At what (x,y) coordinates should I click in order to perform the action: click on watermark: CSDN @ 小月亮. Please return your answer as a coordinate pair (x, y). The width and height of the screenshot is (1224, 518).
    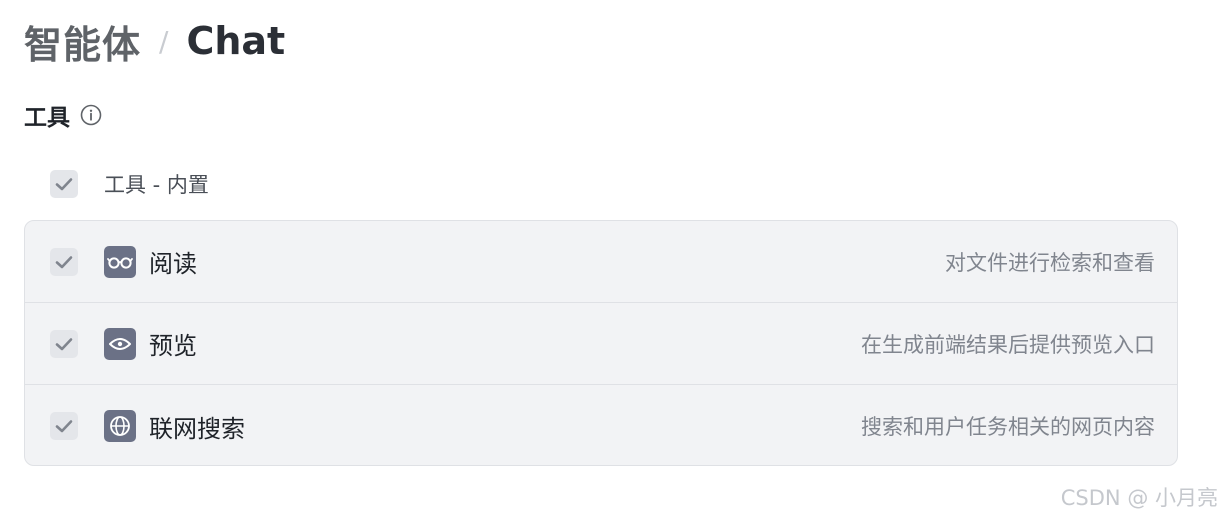
    Looking at the image, I should click on (1139, 498).